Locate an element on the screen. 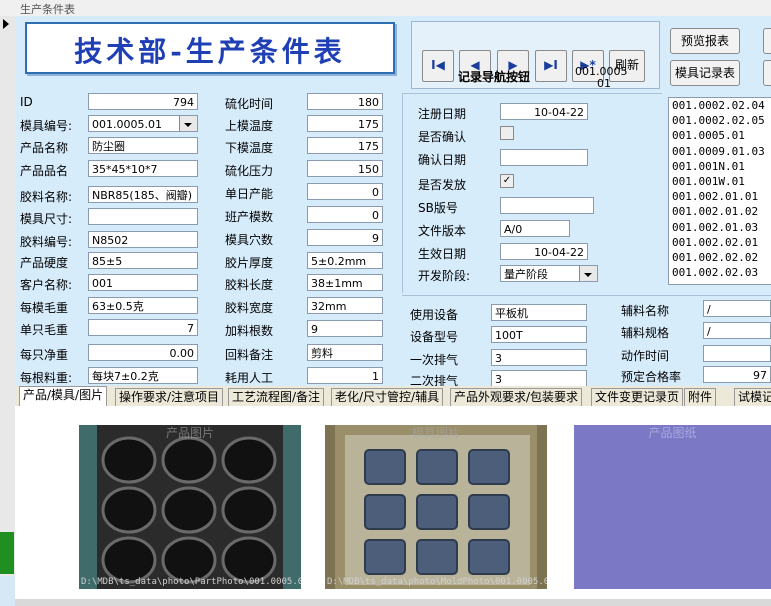 The height and width of the screenshot is (606, 771). list-item: 001.002.01.03 is located at coordinates (720, 227).